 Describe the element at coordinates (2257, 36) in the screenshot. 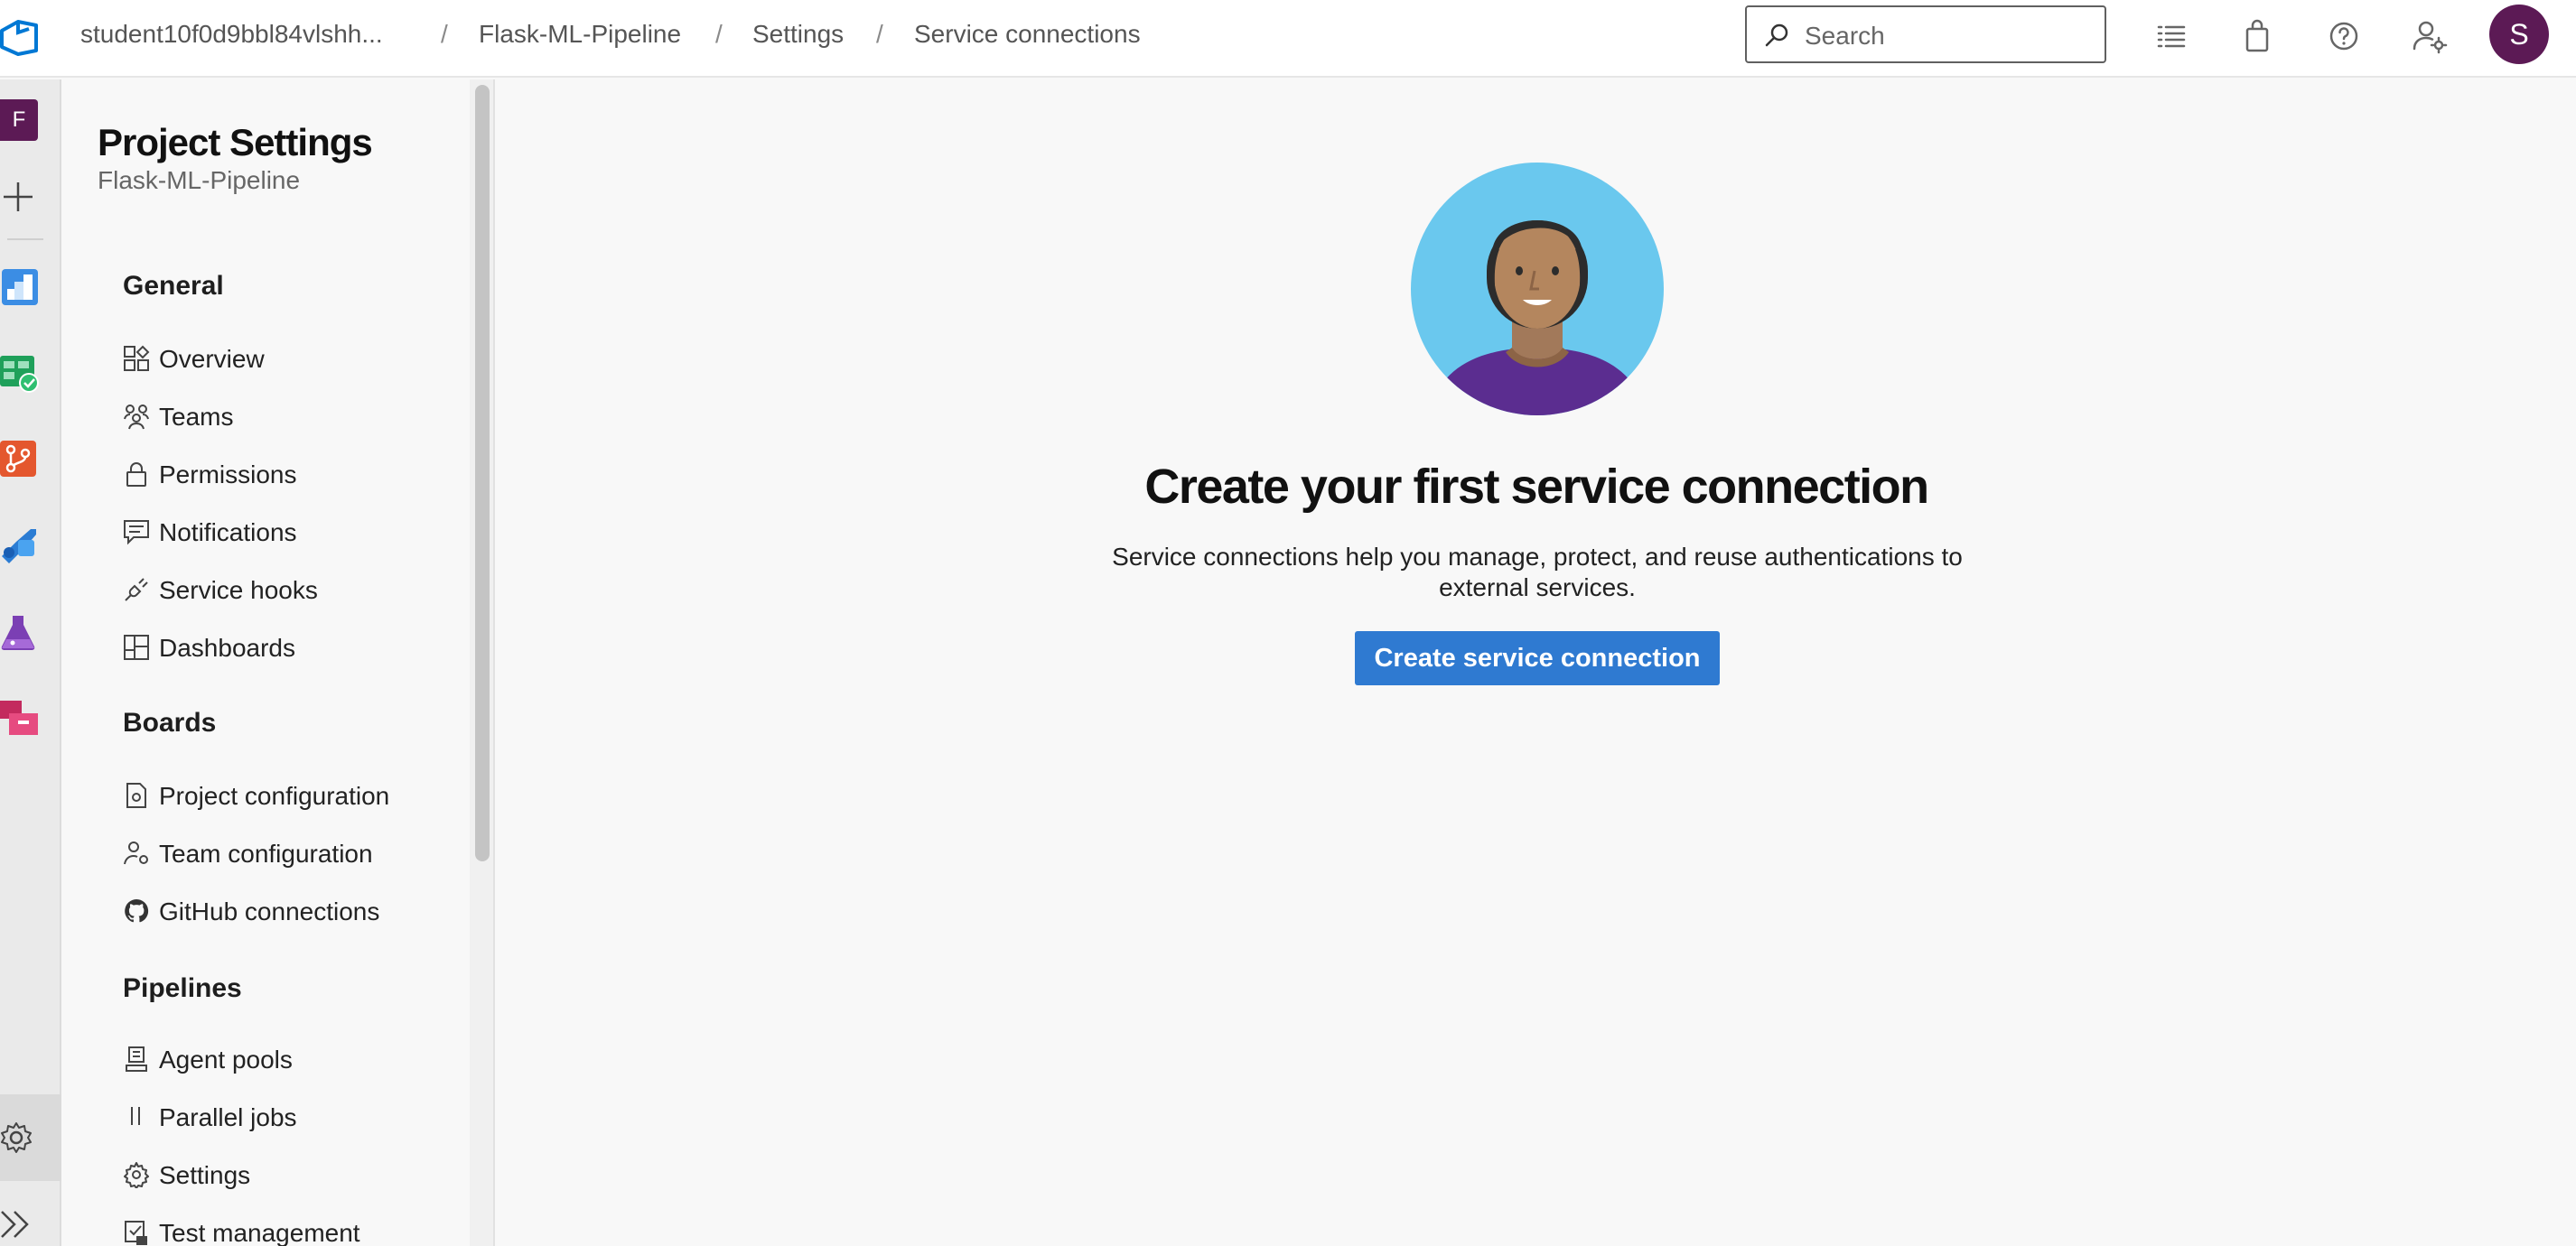

I see `marketplace-bag-icon` at that location.